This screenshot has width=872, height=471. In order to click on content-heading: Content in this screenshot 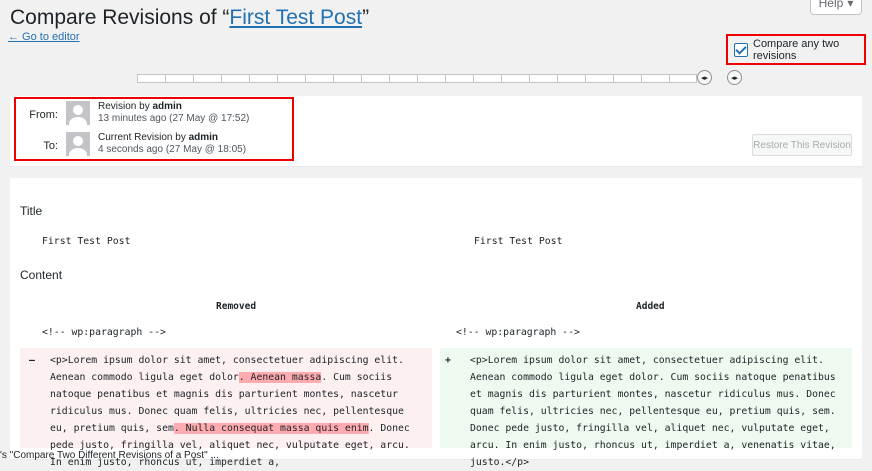, I will do `click(41, 275)`.